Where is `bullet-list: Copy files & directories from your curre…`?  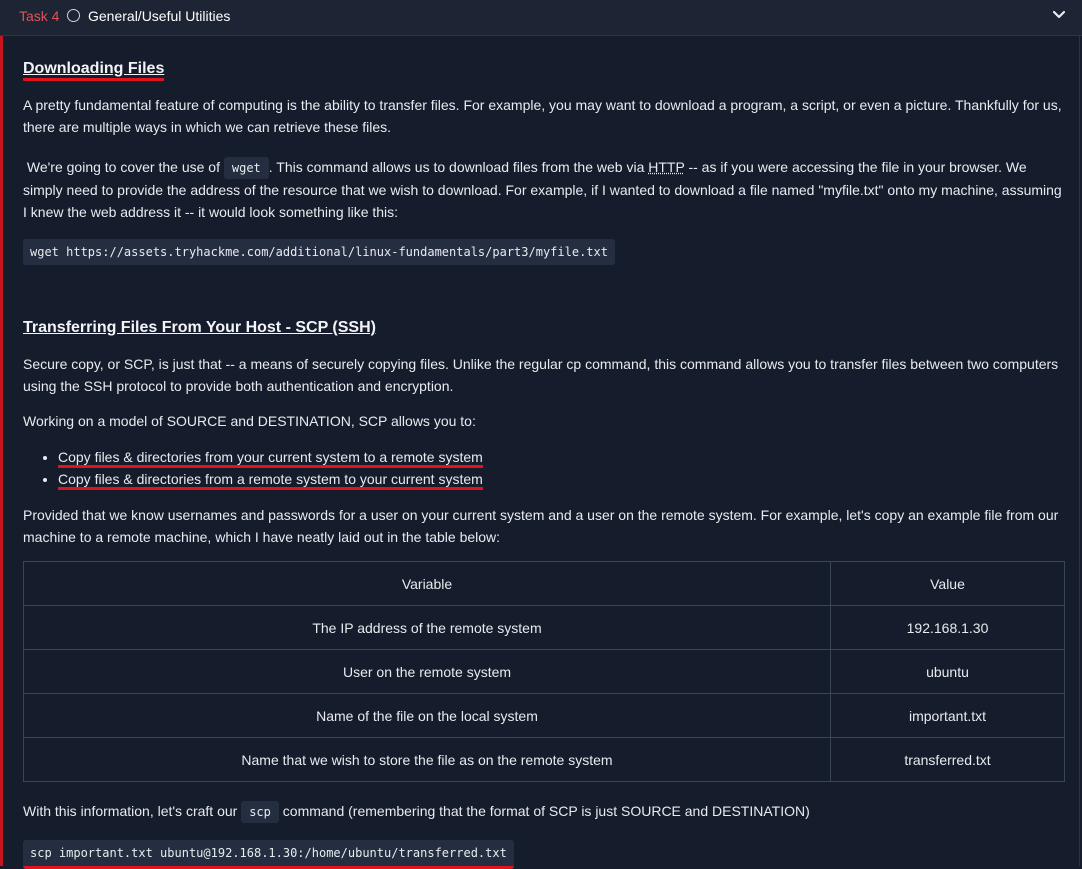
bullet-list: Copy files & directories from your curre… is located at coordinates (545, 468).